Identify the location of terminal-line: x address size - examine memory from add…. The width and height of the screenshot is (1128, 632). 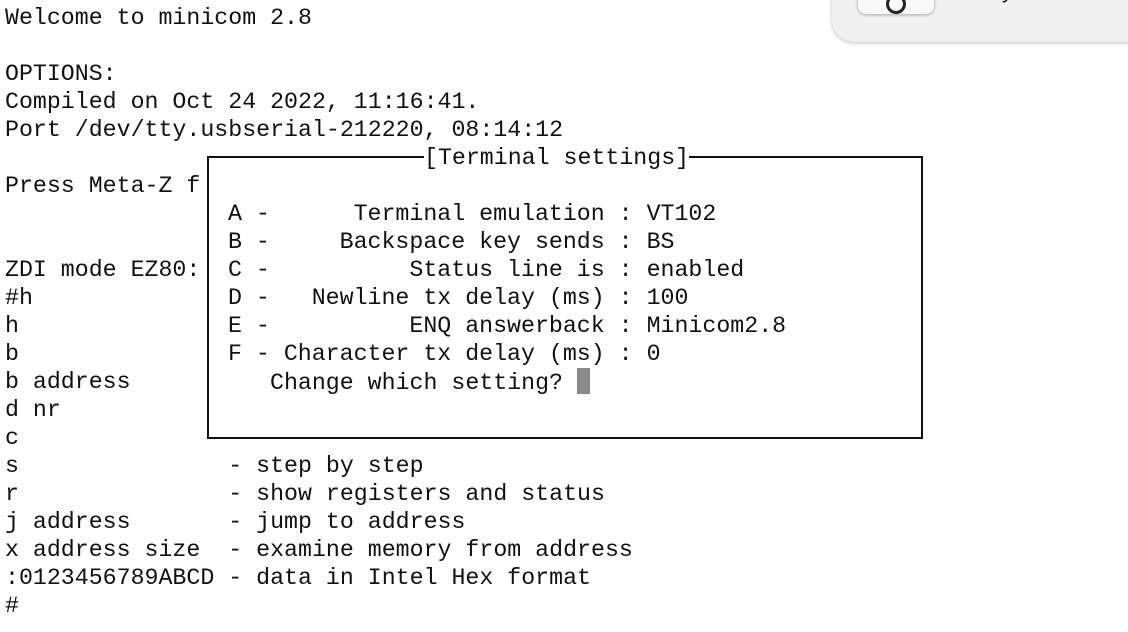
(319, 550).